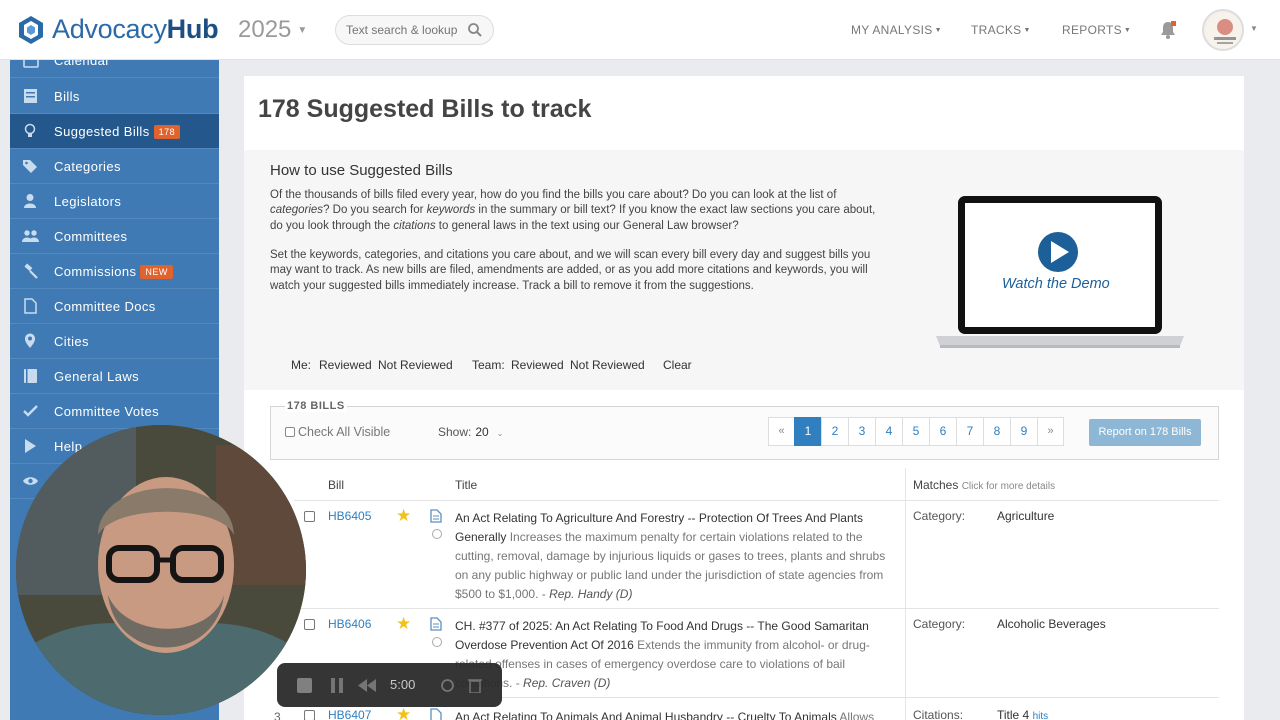  I want to click on recording-timer: 5:00, so click(403, 684).